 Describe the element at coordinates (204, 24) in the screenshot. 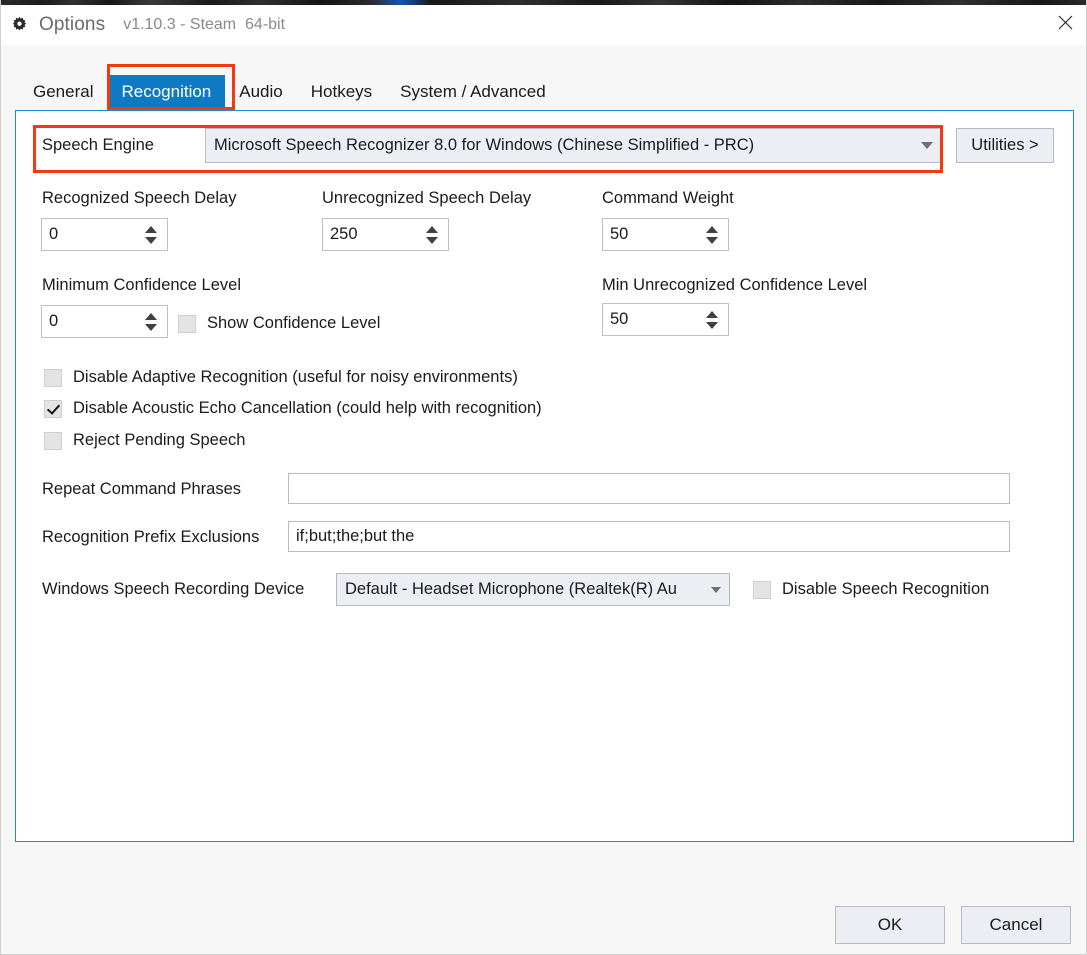

I see `window-version-label: v1.10.3 - Steam 64-bit` at that location.